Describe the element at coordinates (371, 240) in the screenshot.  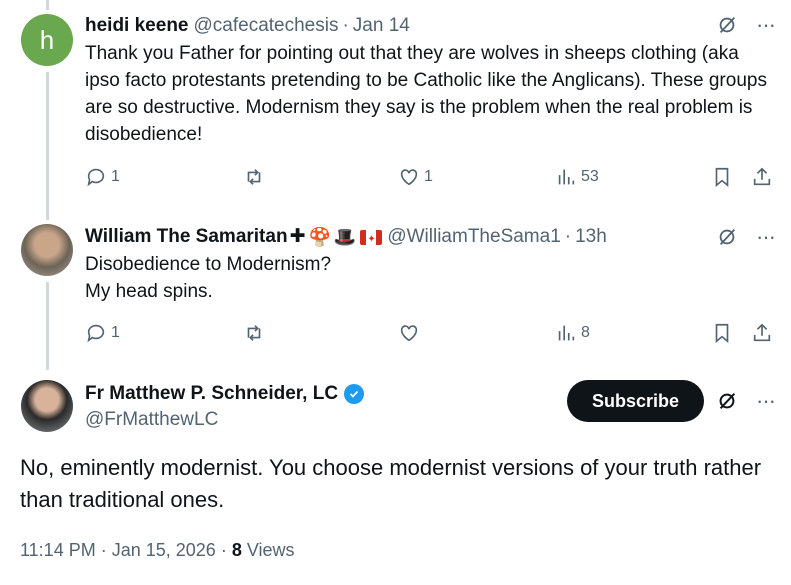
I see `canada-flag-icon` at that location.